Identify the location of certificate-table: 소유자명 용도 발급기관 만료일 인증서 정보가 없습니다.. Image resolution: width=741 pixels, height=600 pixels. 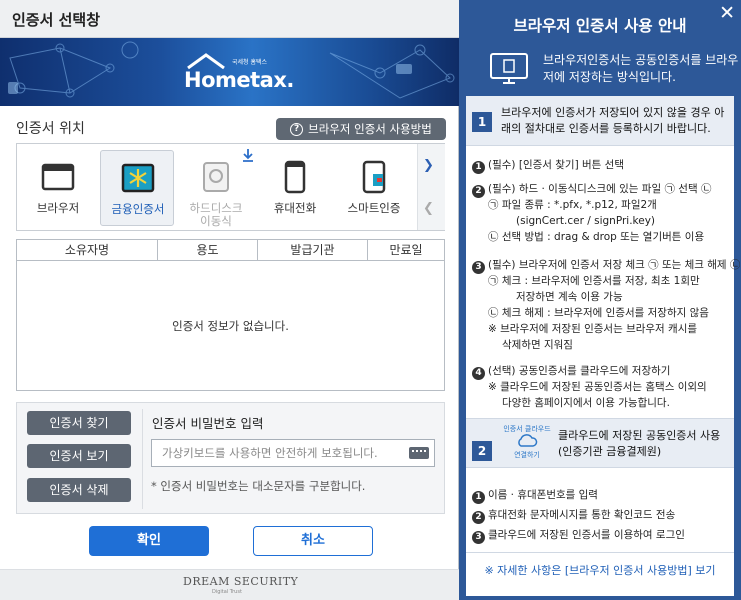
(230, 315).